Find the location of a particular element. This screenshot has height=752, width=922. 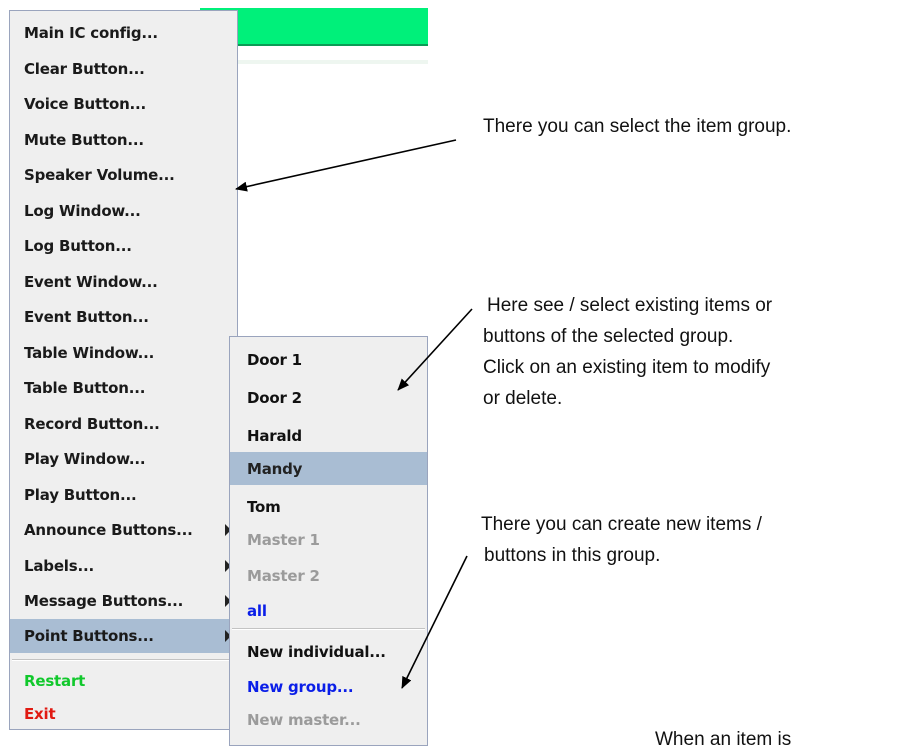

arrow-to-new-items is located at coordinates (434, 622).